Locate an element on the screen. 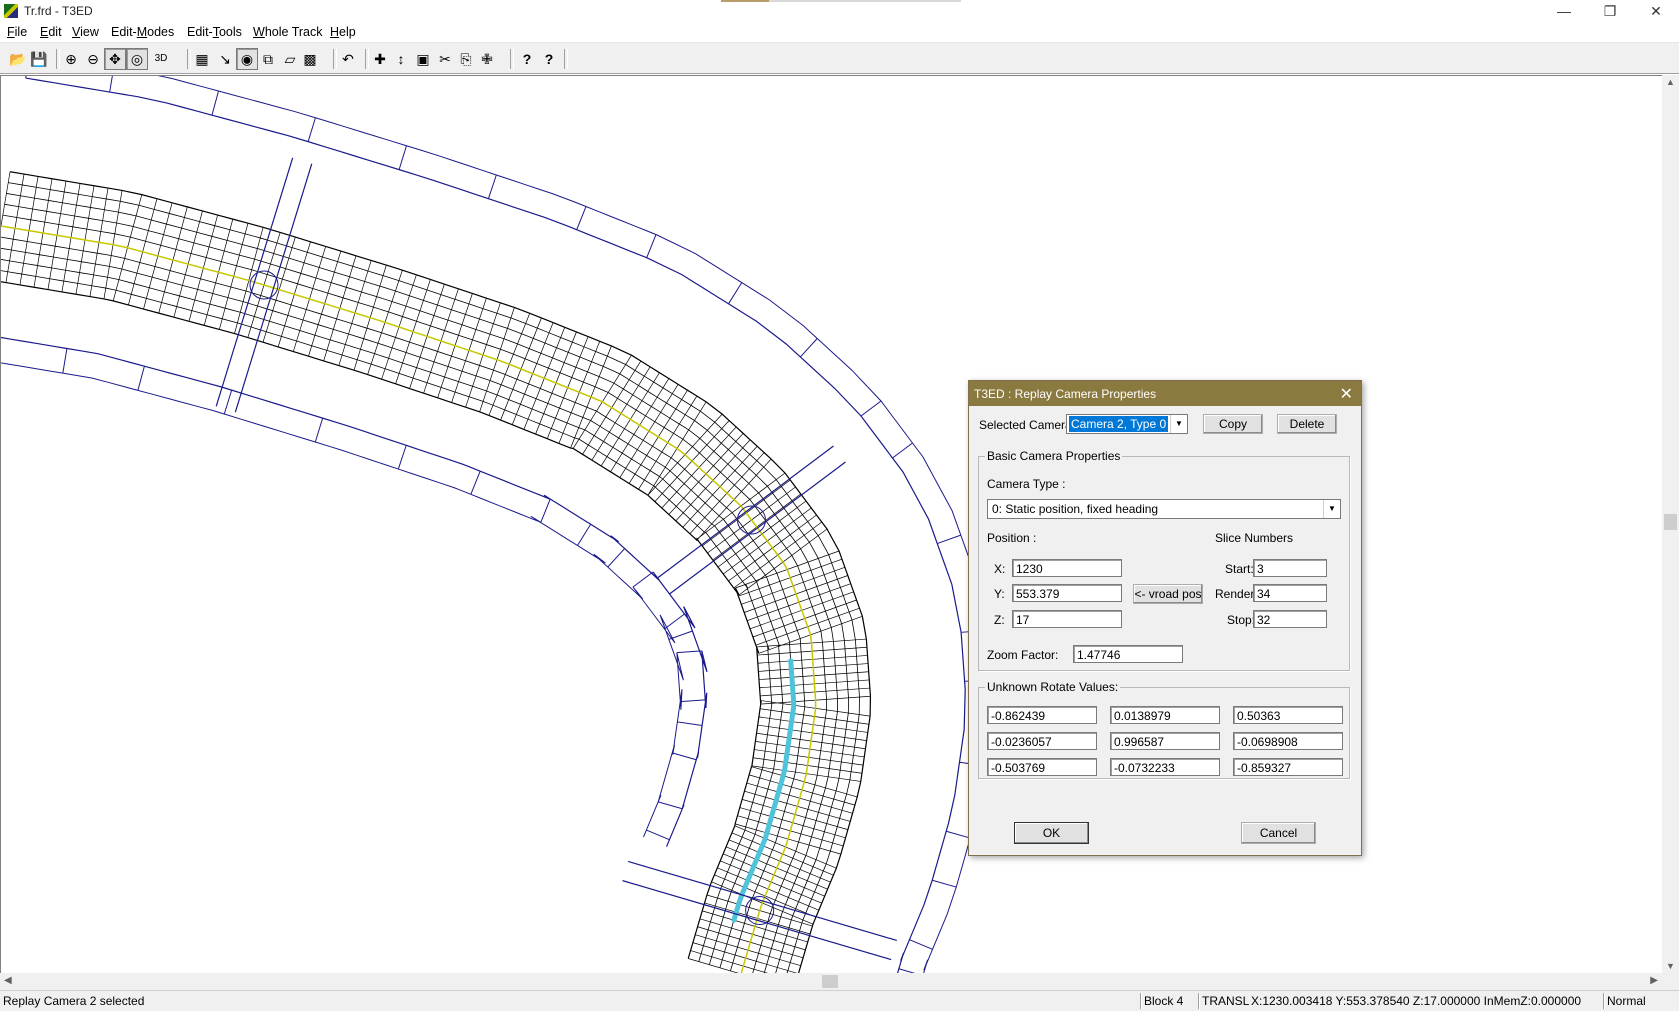  rotate-value-field: -0.859327 is located at coordinates (1288, 767).